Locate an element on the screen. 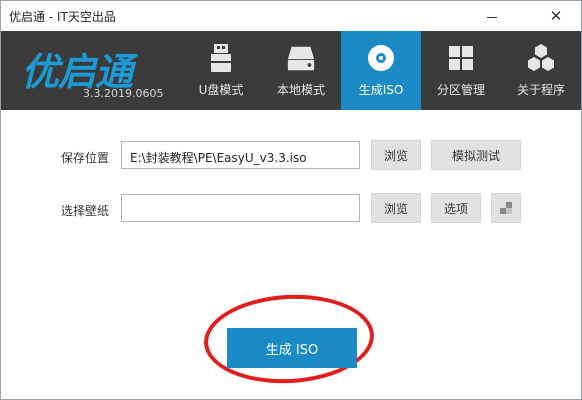  tab-local-mode: 本地模式 is located at coordinates (301, 70).